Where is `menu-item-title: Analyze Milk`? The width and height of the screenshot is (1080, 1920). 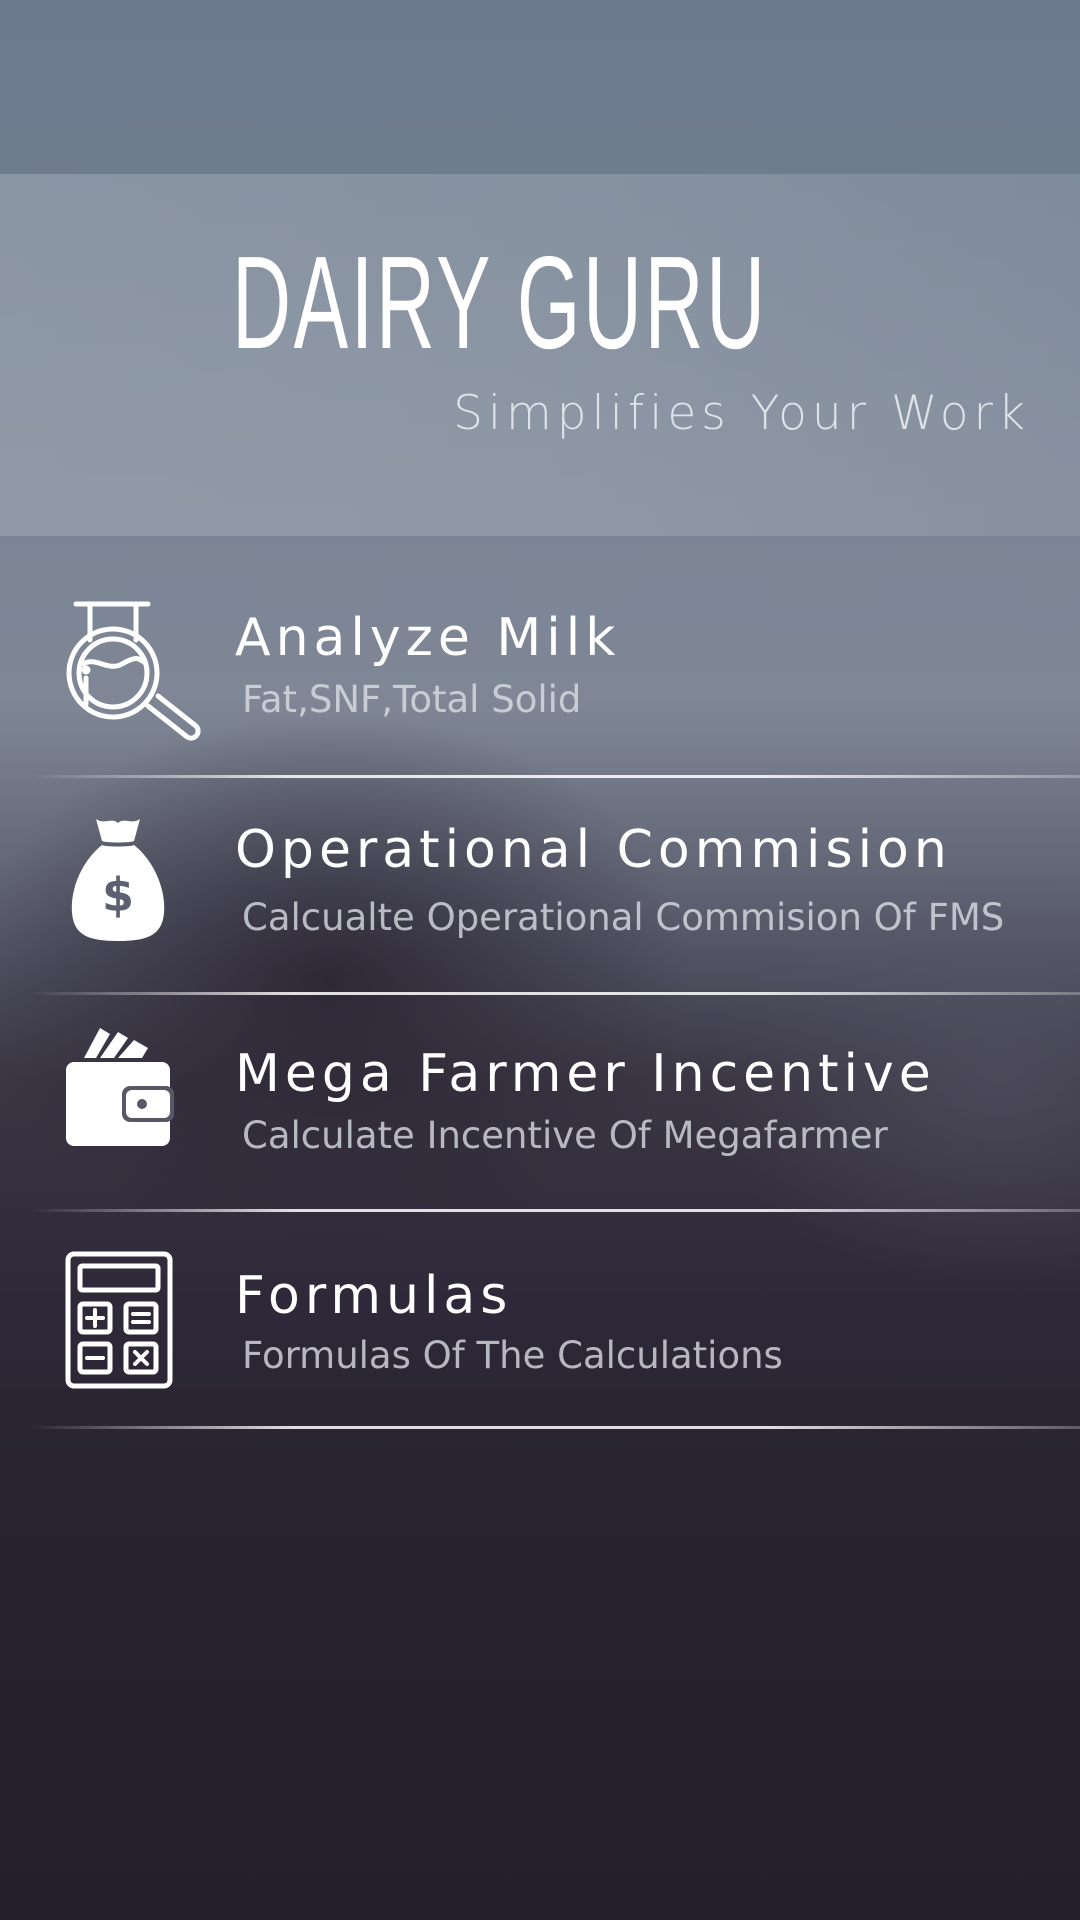 menu-item-title: Analyze Milk is located at coordinates (428, 638).